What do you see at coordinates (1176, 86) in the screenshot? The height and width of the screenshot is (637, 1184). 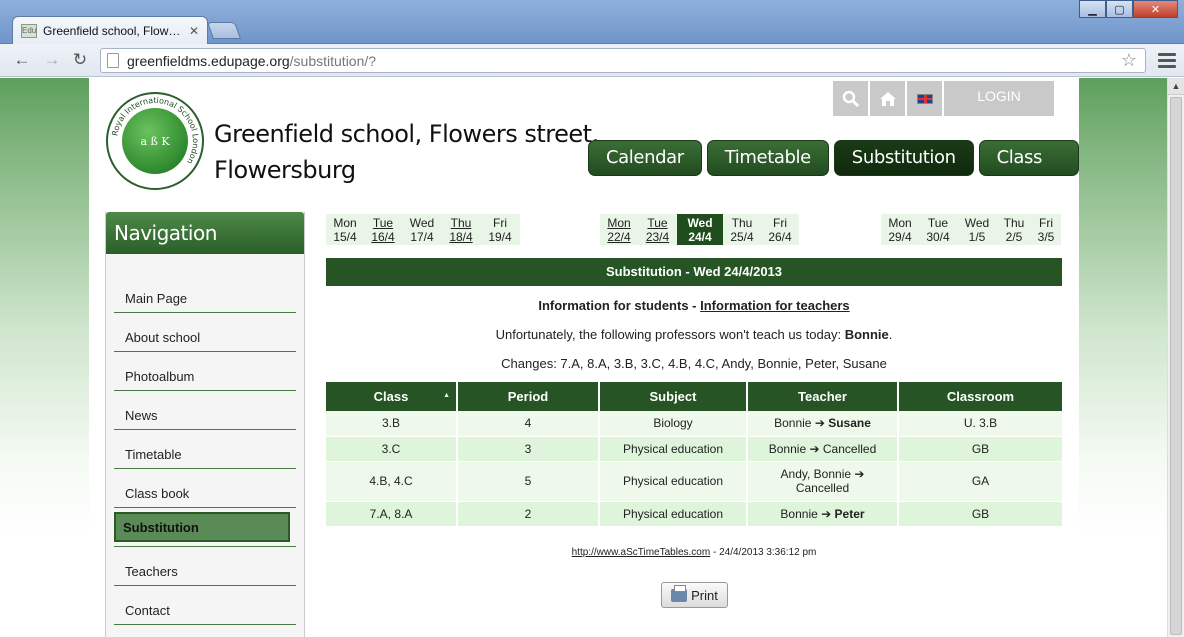 I see `scroll-up-arrow-icon: ▲` at bounding box center [1176, 86].